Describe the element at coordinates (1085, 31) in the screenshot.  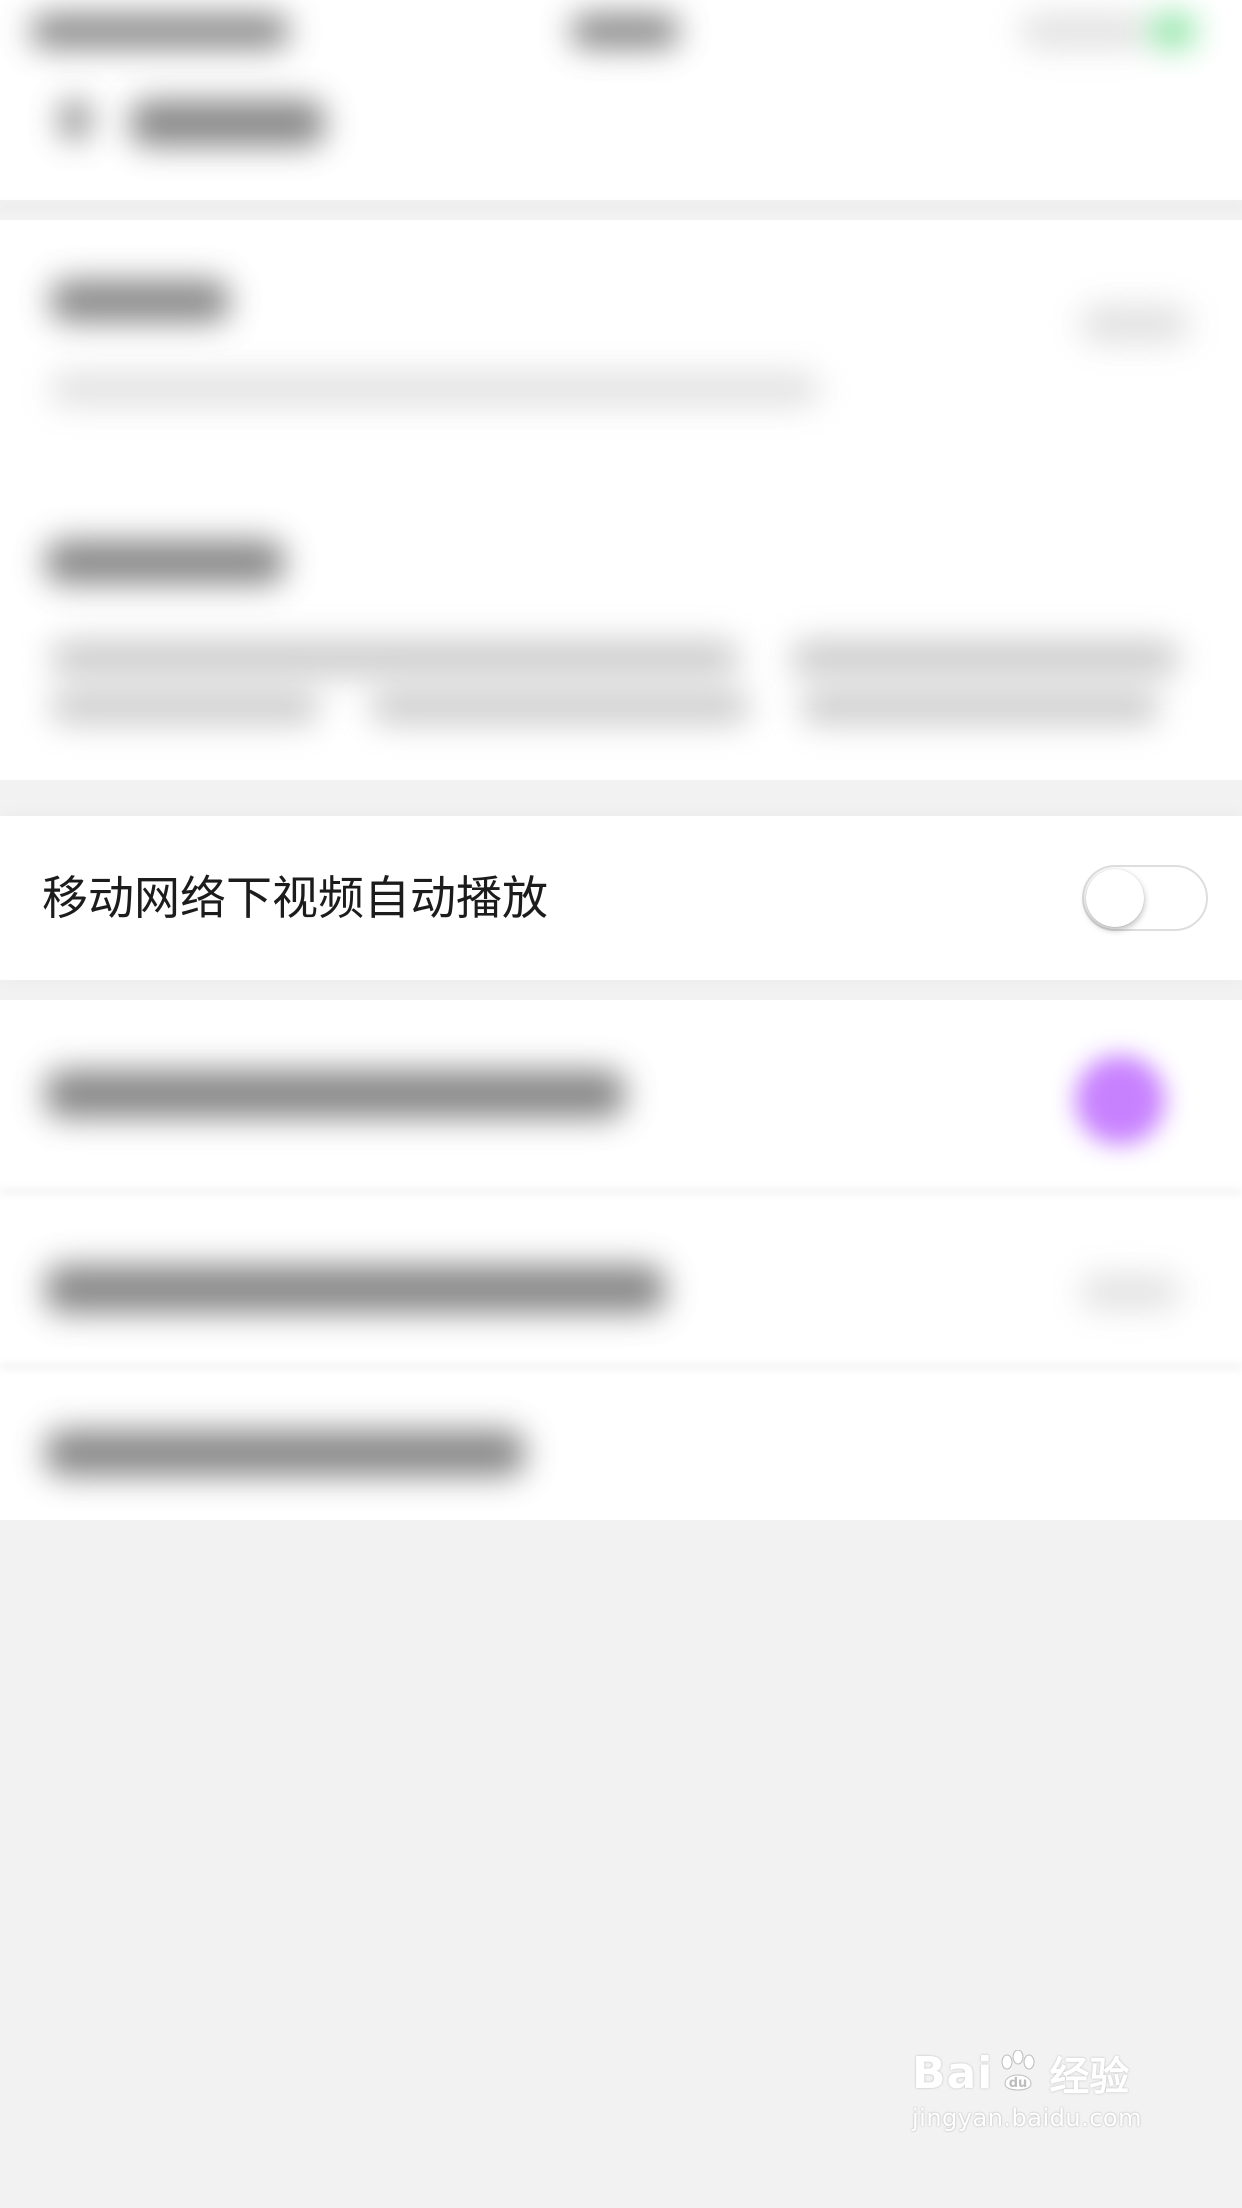
I see `blurred-status-right` at that location.